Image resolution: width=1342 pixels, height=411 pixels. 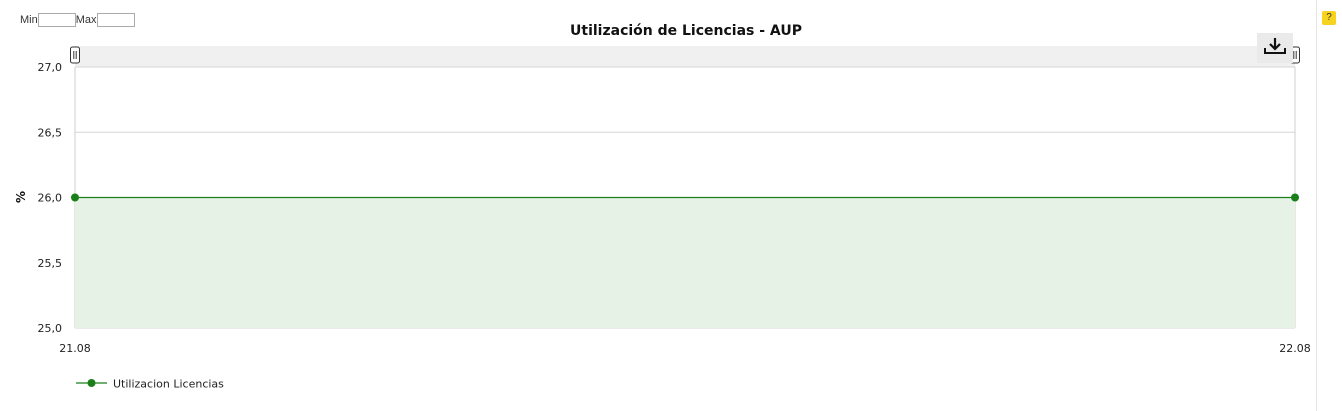 What do you see at coordinates (1275, 48) in the screenshot?
I see `download-button` at bounding box center [1275, 48].